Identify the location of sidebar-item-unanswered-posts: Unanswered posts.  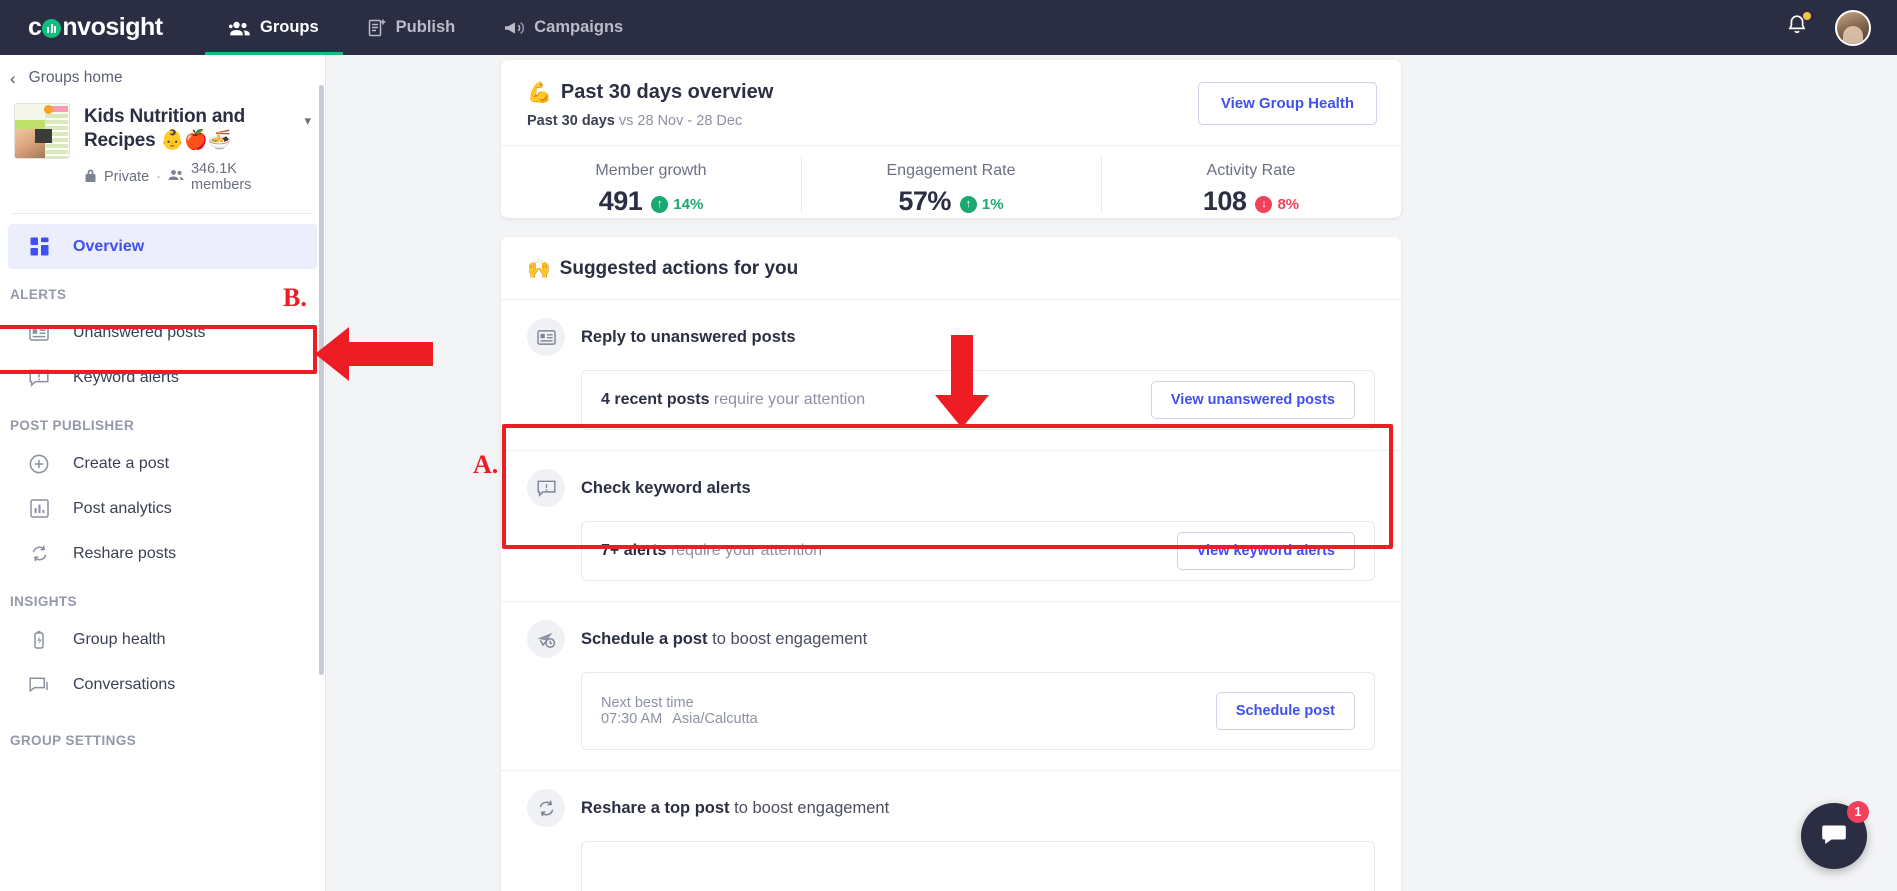
(162, 332).